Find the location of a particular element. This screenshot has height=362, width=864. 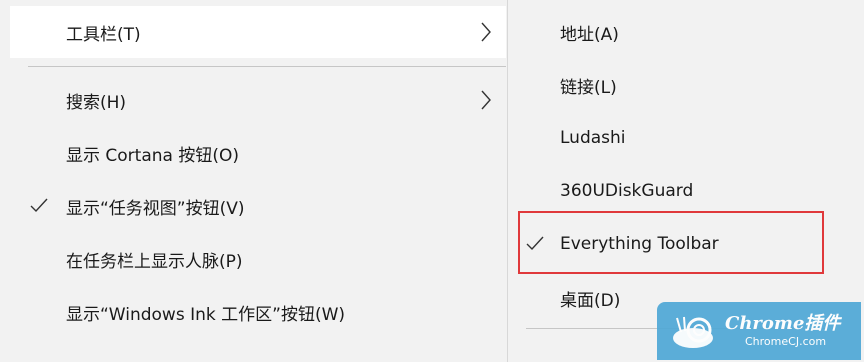

menu-item-show-cortana: 显示 Cortana 按钮(O) is located at coordinates (258, 153).